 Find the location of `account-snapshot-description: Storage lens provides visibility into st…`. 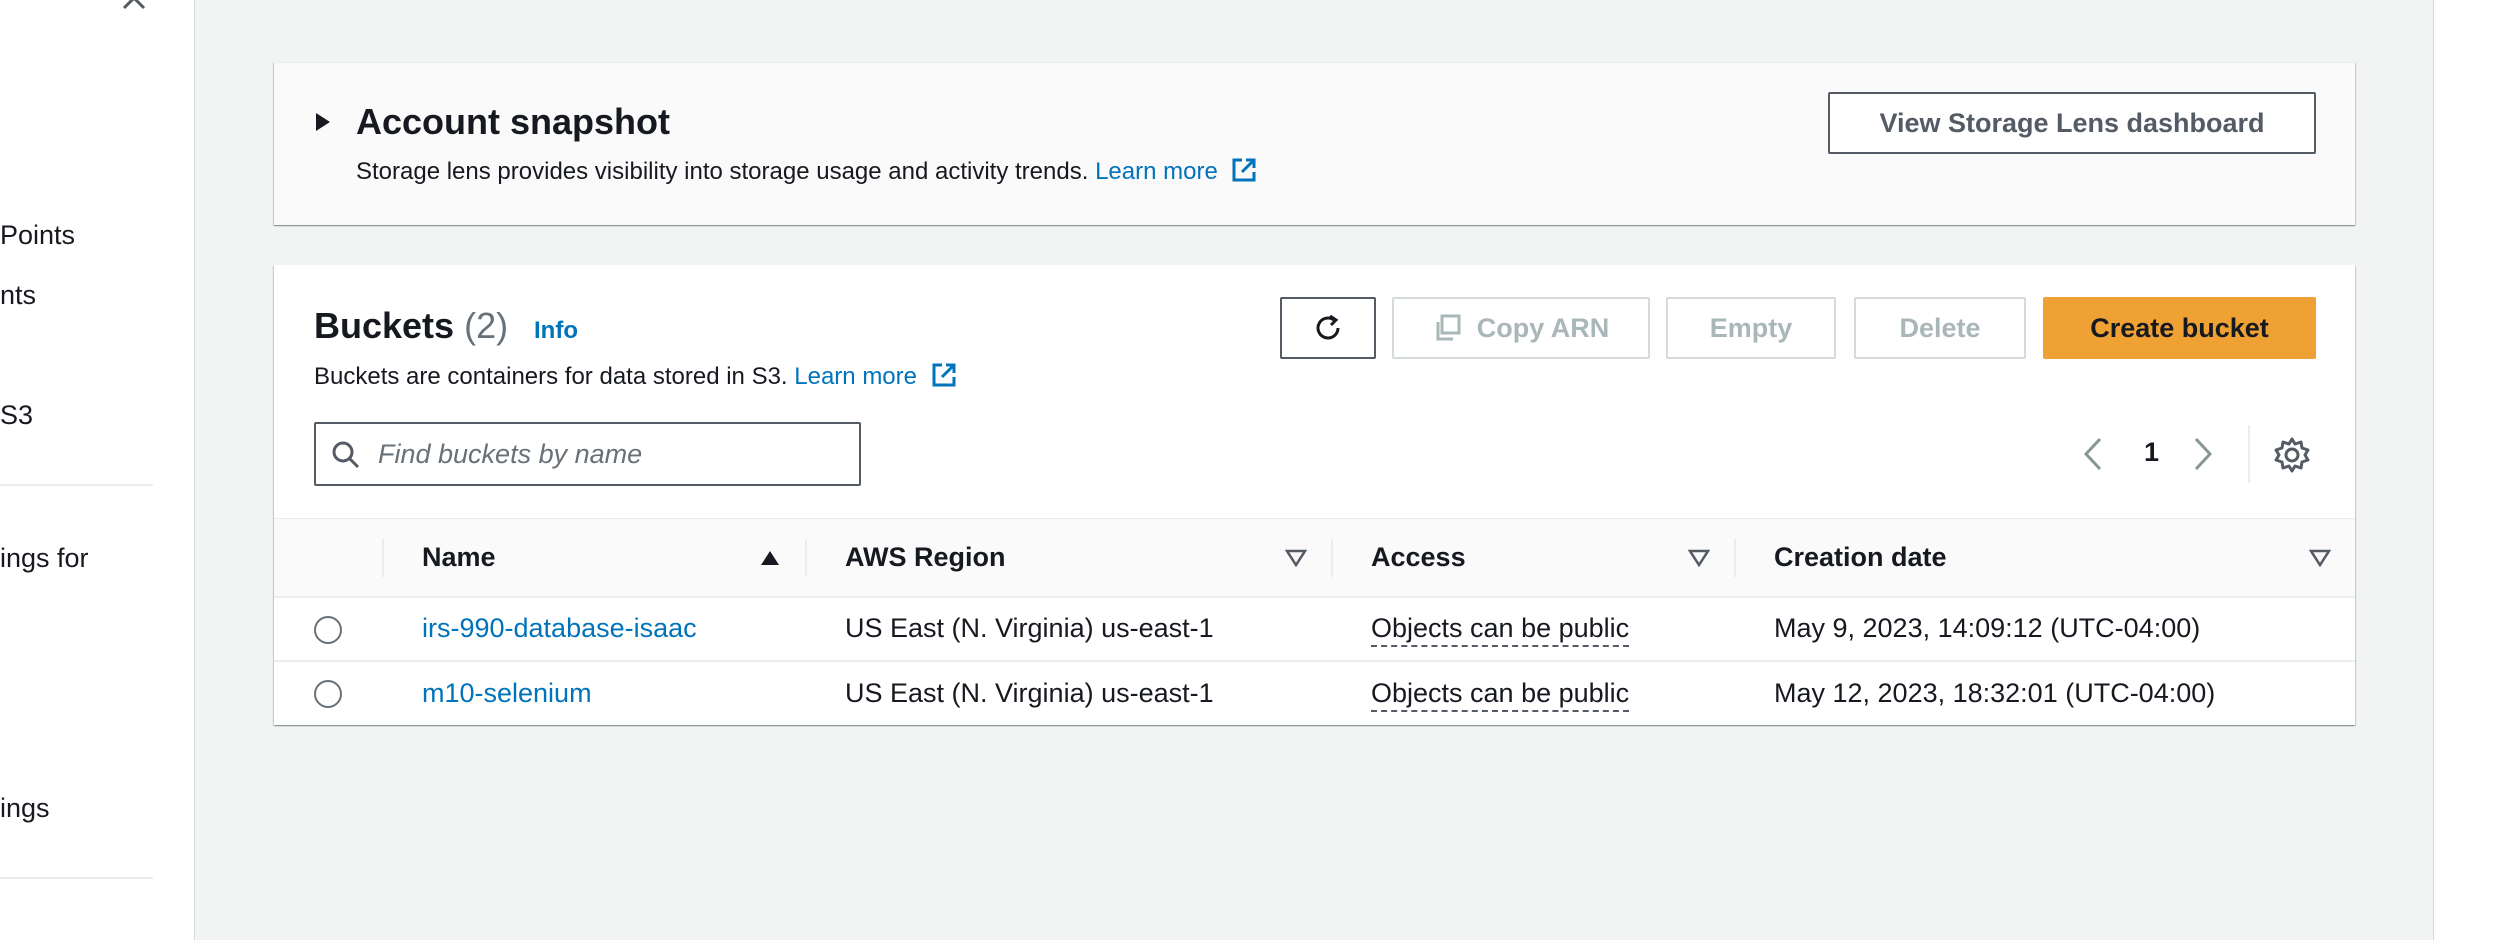

account-snapshot-description: Storage lens provides visibility into st… is located at coordinates (807, 171).